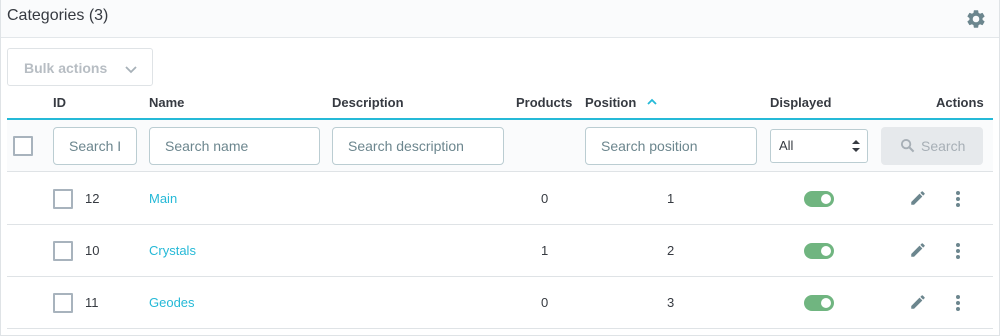 The height and width of the screenshot is (336, 1000). Describe the element at coordinates (166, 102) in the screenshot. I see `column-header-name: Name` at that location.